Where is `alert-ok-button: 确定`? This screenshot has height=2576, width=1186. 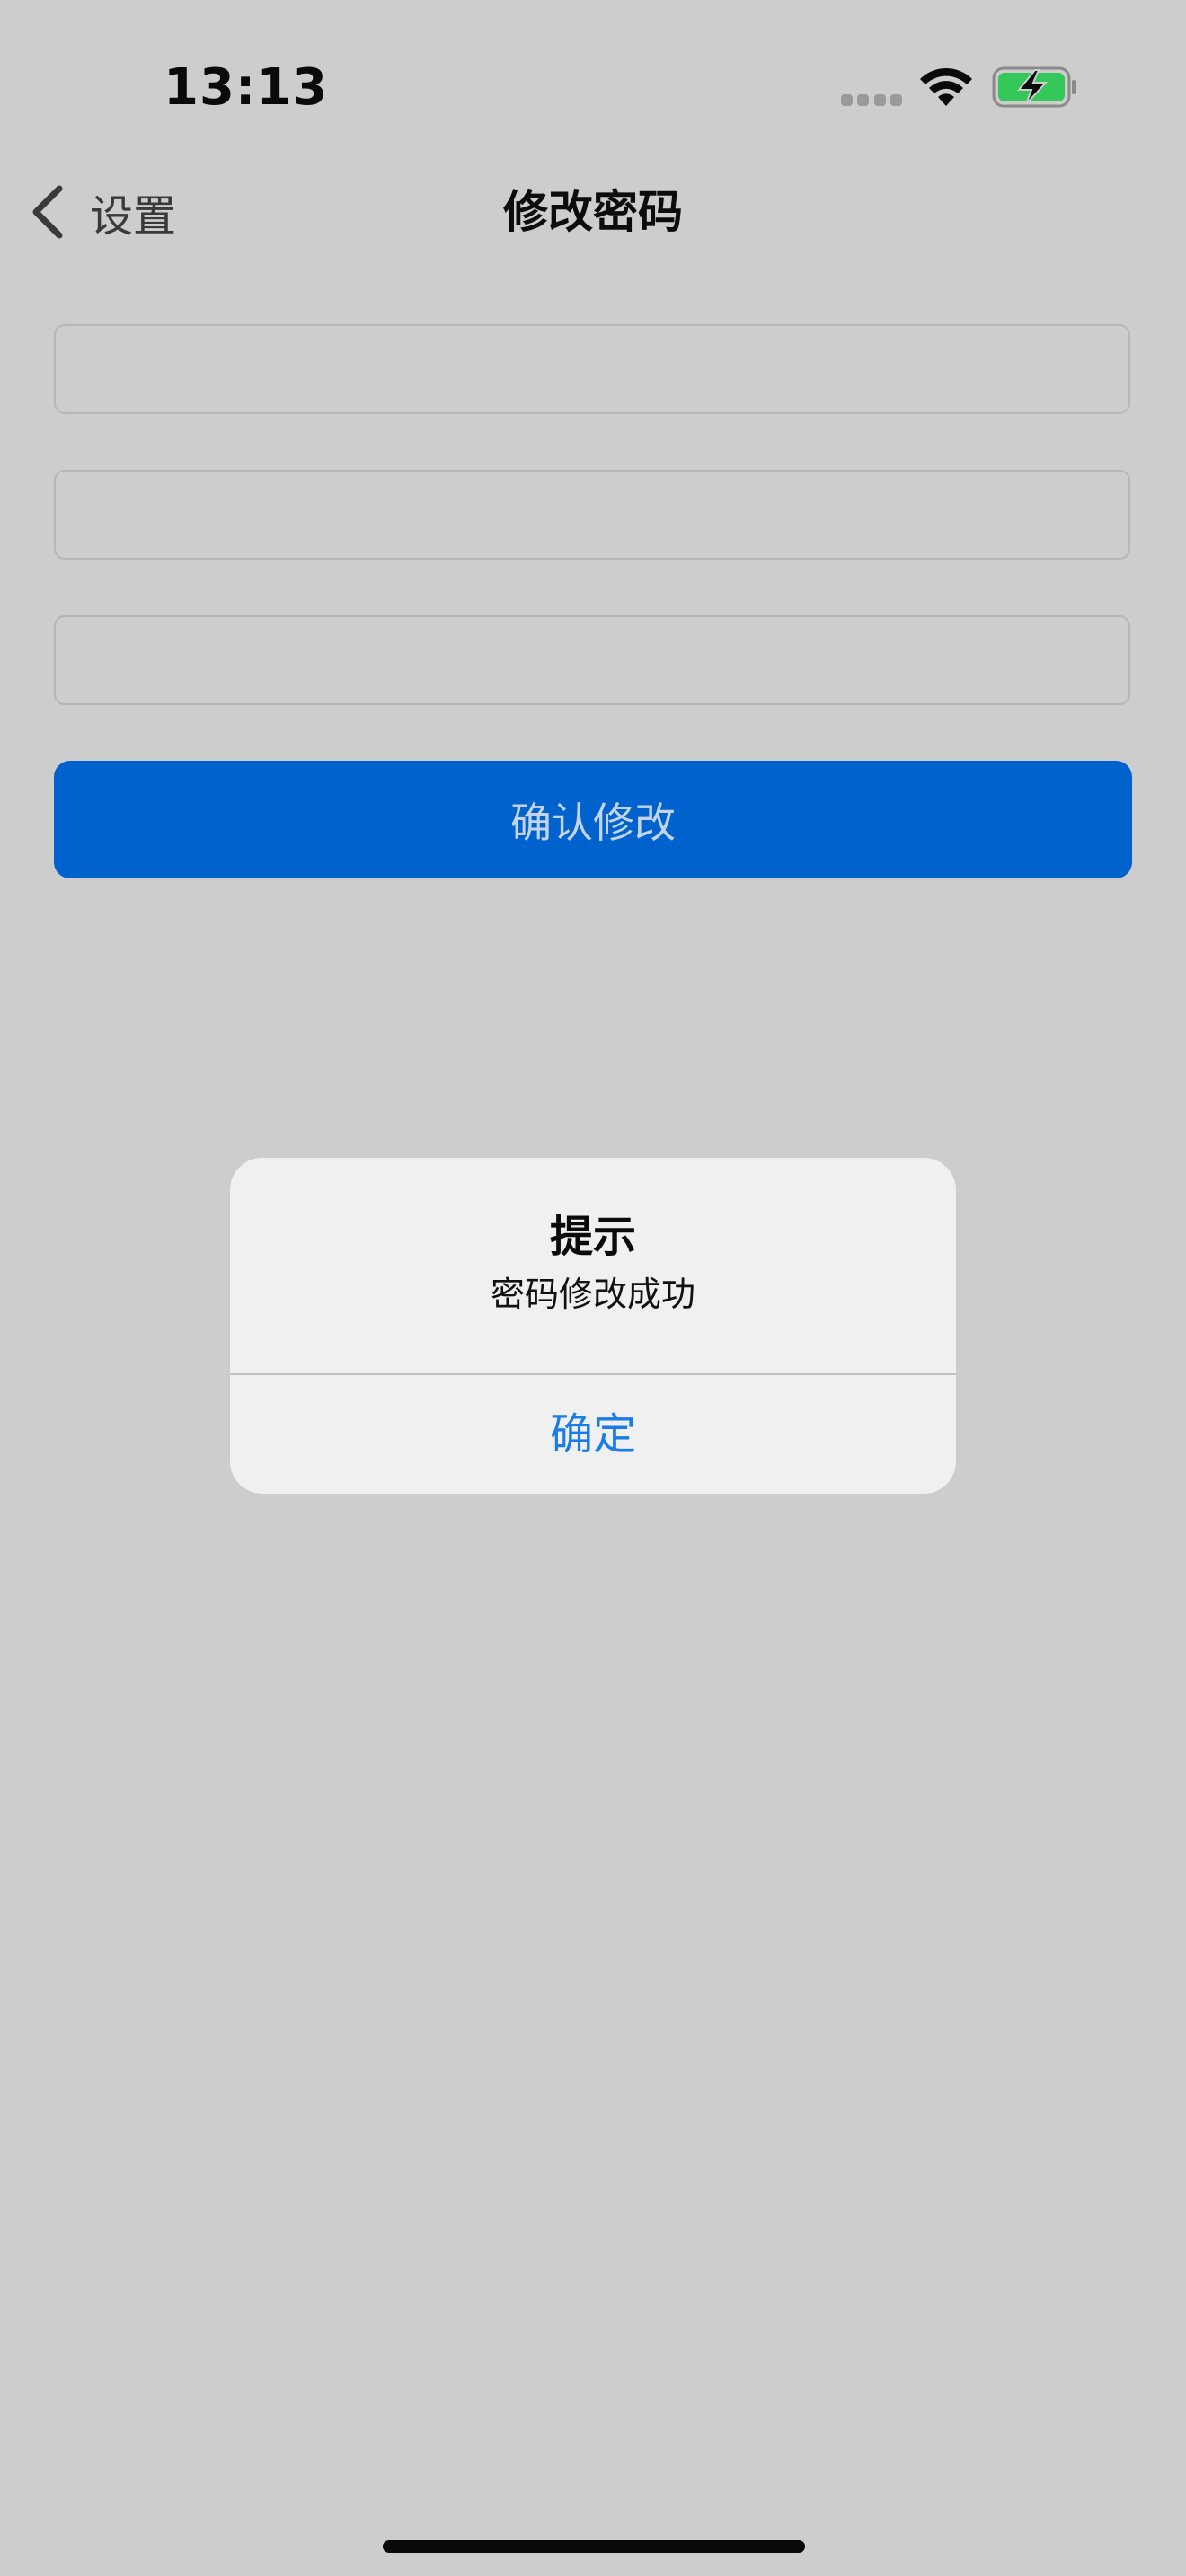 alert-ok-button: 确定 is located at coordinates (593, 1434).